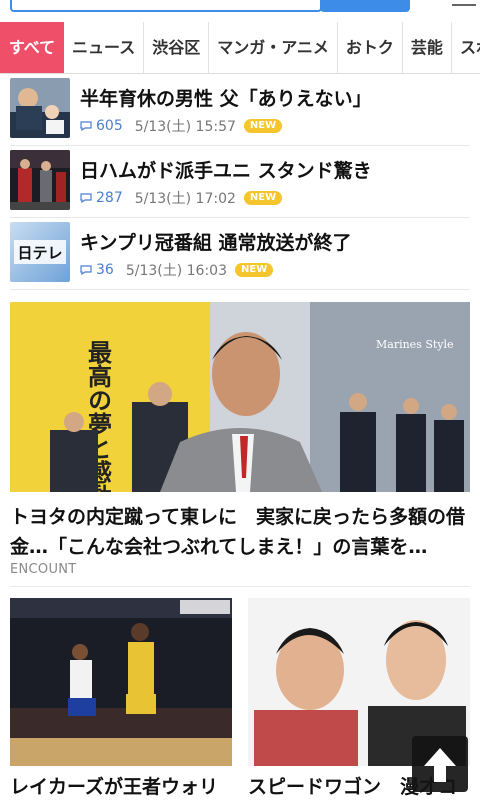 Image resolution: width=480 pixels, height=800 pixels. I want to click on tab-all: すべて, so click(32, 47).